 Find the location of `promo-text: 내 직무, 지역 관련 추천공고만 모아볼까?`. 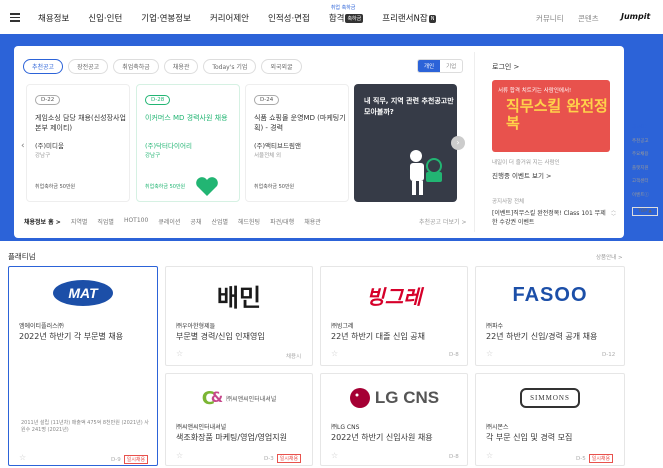

promo-text: 내 직무, 지역 관련 추천공고만 모아볼까? is located at coordinates (409, 106).